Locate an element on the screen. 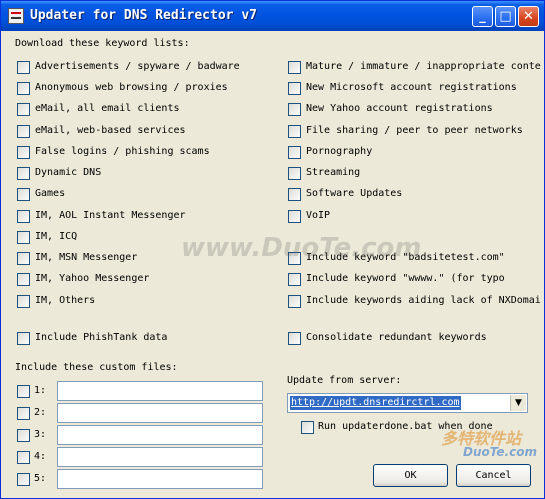  list-label: Games is located at coordinates (50, 193).